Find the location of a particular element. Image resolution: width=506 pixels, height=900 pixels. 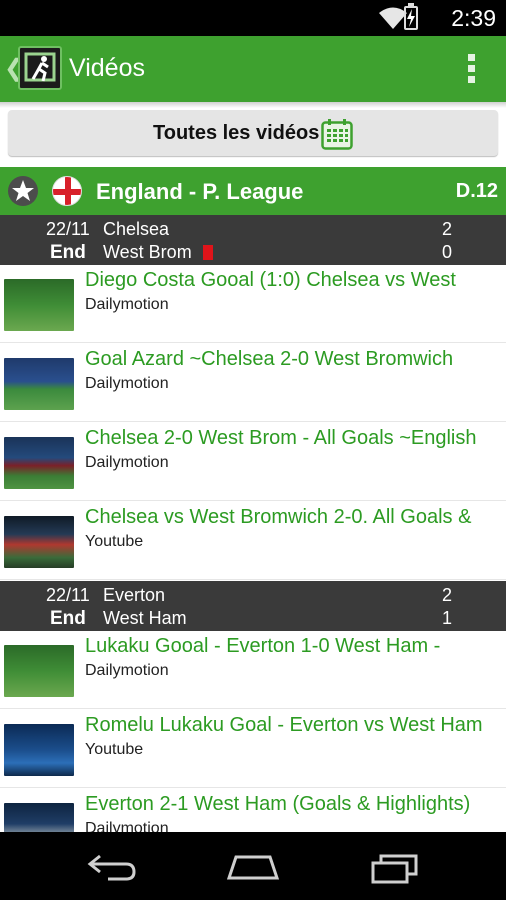

home-icon is located at coordinates (253, 867).